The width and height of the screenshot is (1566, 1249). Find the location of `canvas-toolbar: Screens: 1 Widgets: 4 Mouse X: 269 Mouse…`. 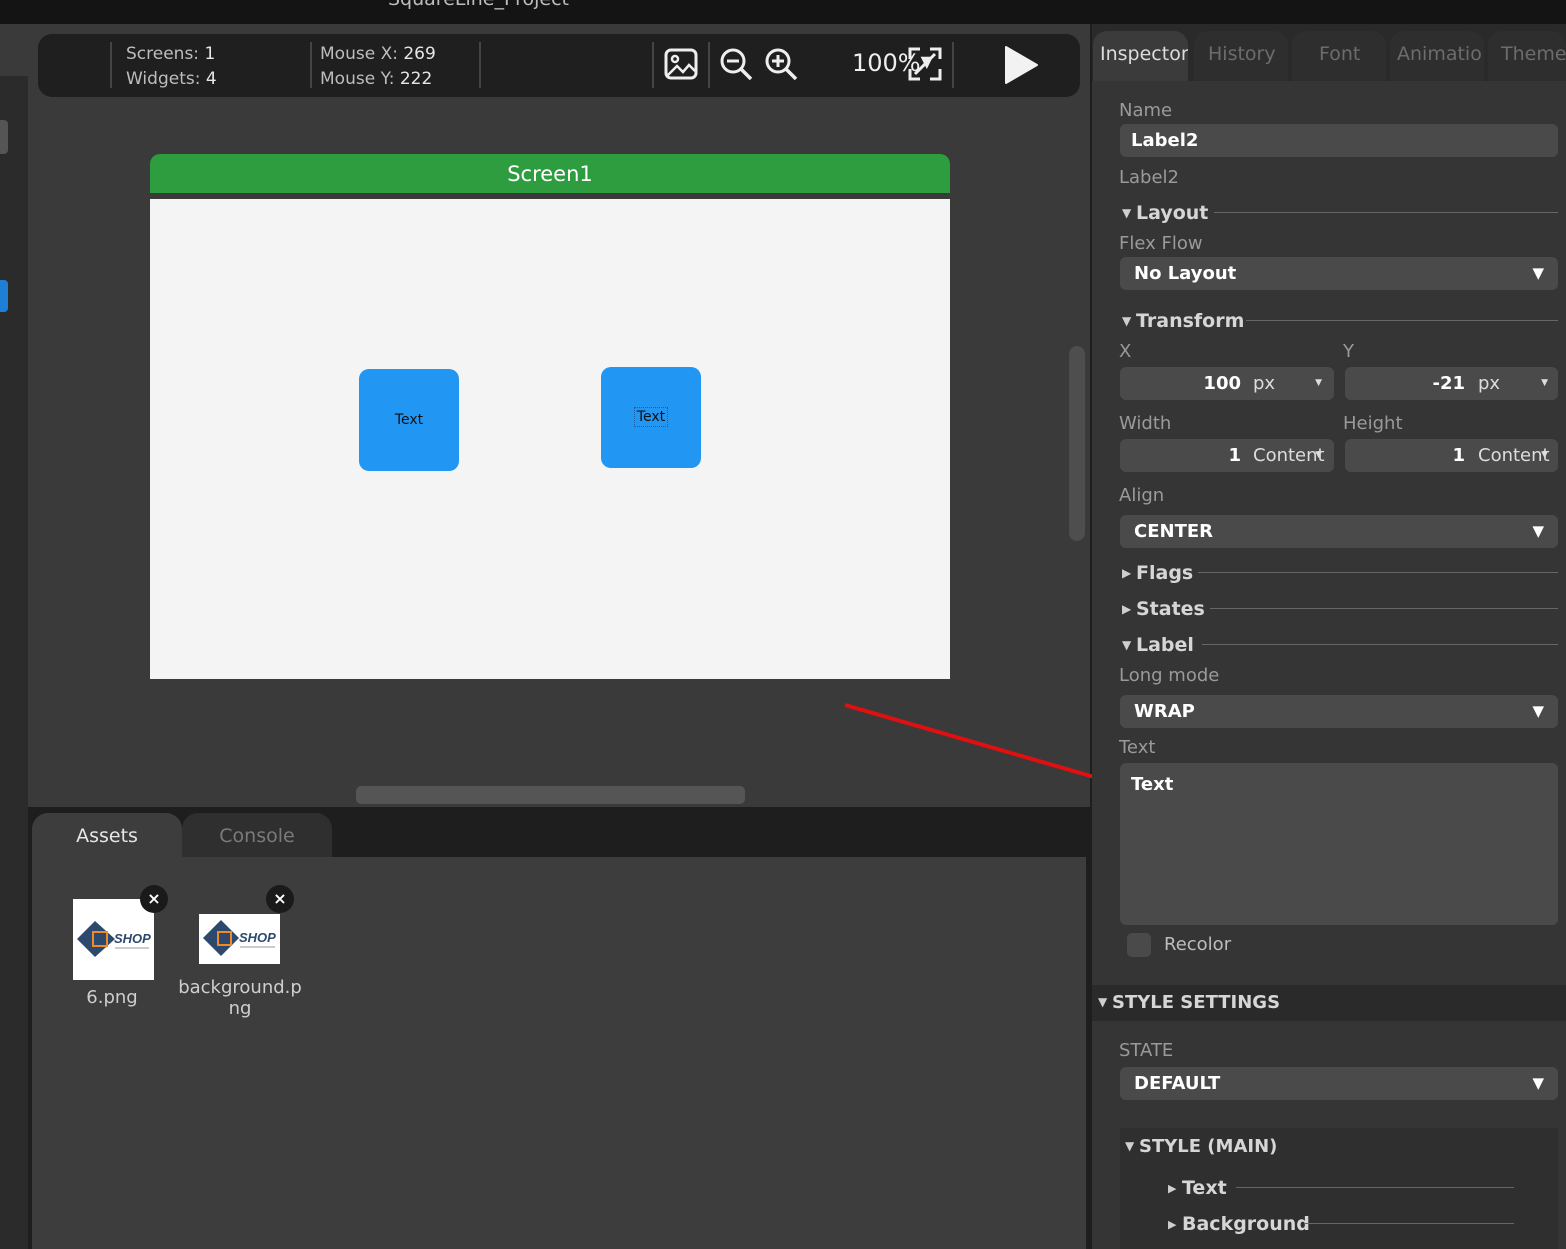

canvas-toolbar: Screens: 1 Widgets: 4 Mouse X: 269 Mouse… is located at coordinates (559, 65).